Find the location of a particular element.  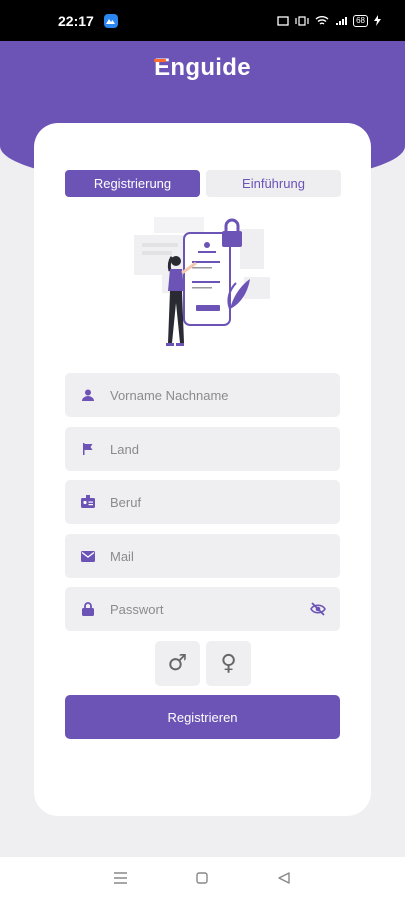

menu-icon is located at coordinates (121, 878).